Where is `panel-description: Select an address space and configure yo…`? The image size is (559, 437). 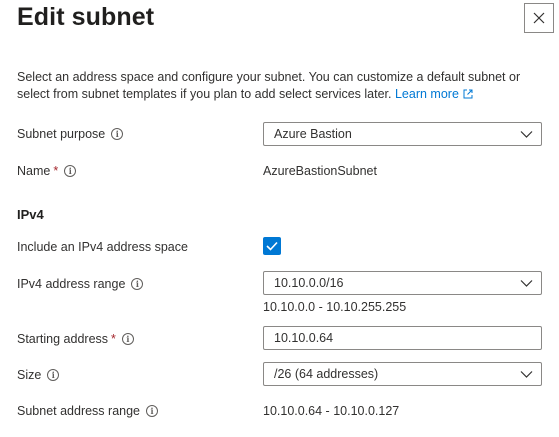 panel-description: Select an address space and configure yo… is located at coordinates (282, 86).